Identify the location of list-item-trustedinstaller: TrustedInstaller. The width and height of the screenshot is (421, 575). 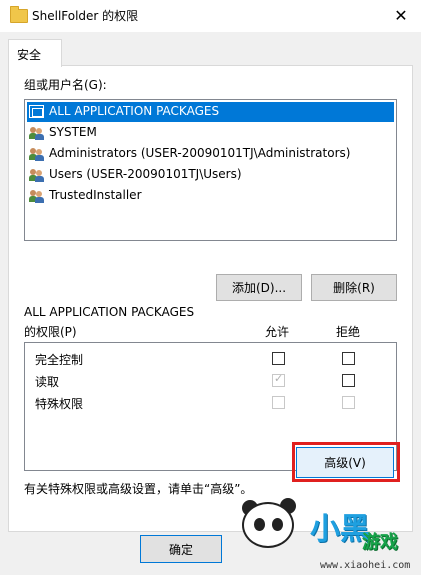
(210, 196).